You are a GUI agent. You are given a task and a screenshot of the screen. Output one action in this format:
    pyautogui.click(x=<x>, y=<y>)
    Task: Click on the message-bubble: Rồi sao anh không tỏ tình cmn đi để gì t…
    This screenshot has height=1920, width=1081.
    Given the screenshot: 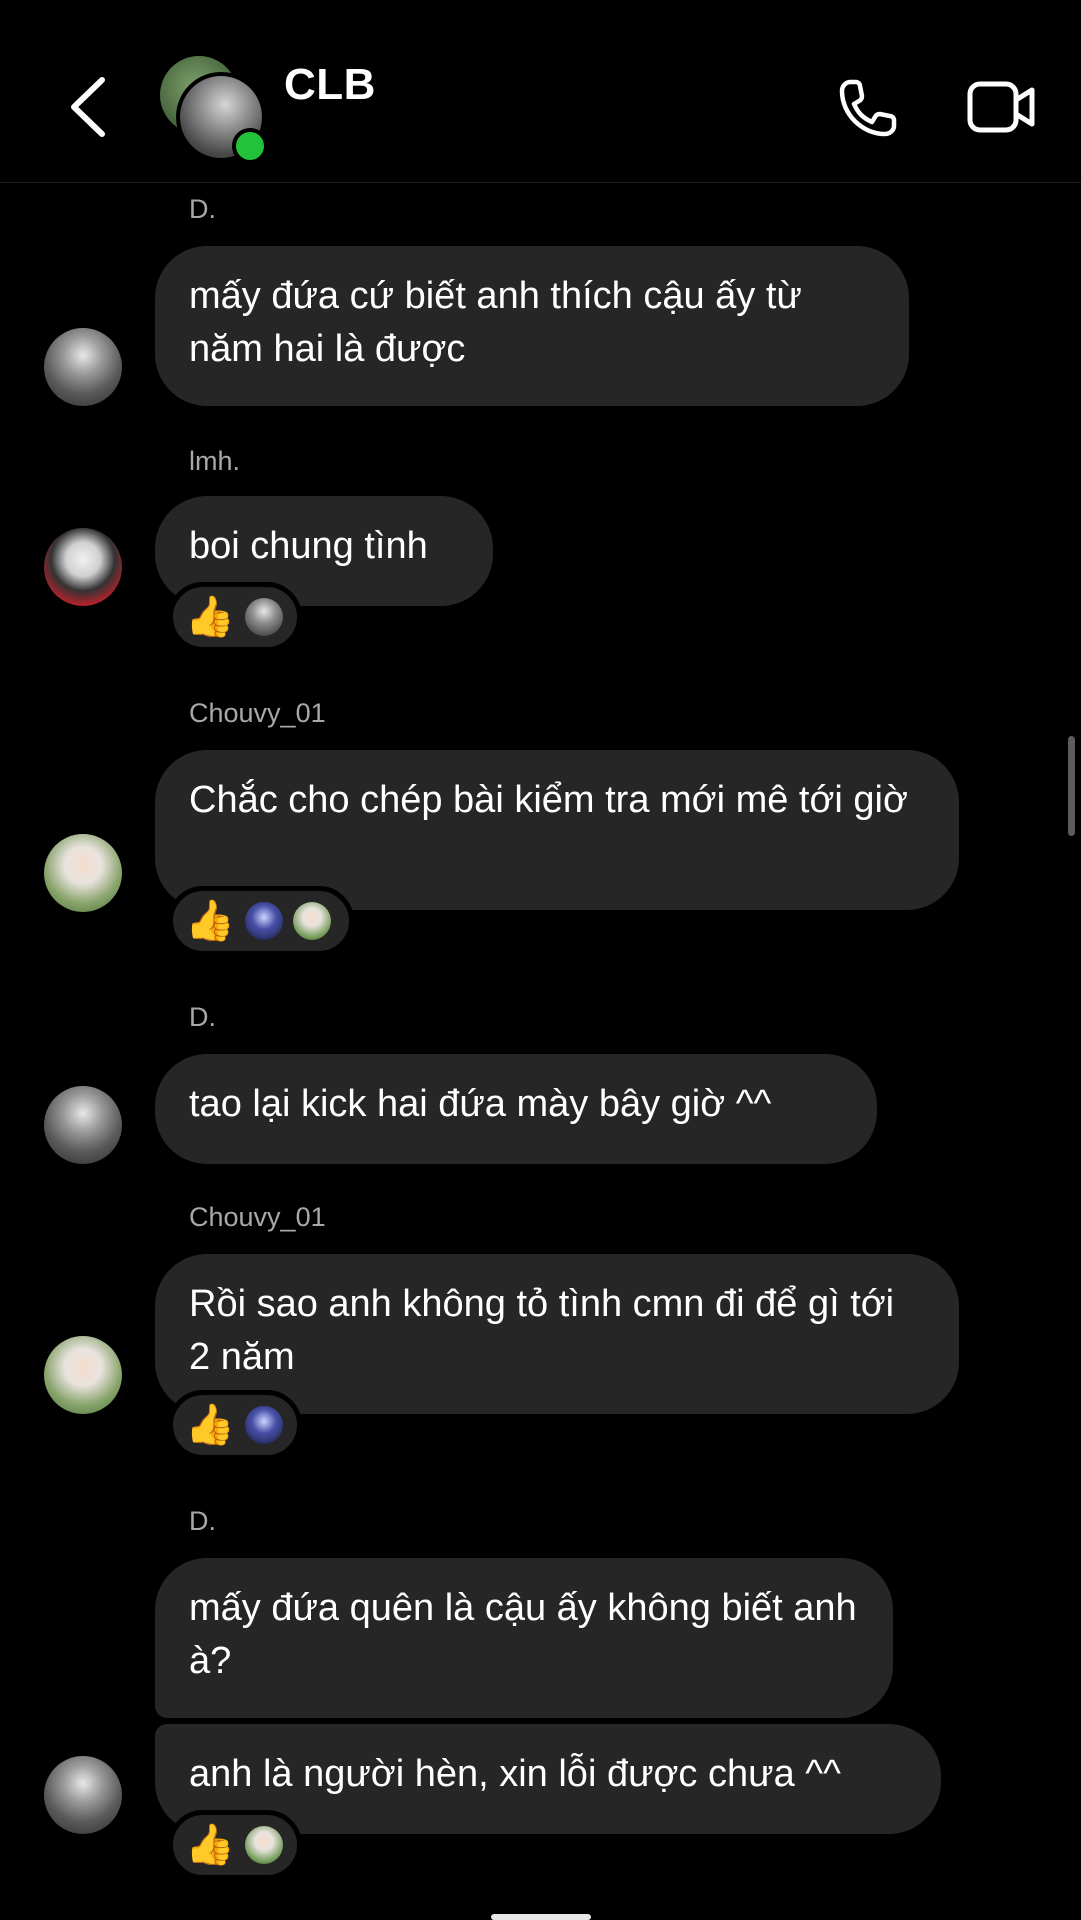 What is the action you would take?
    pyautogui.click(x=557, y=1334)
    